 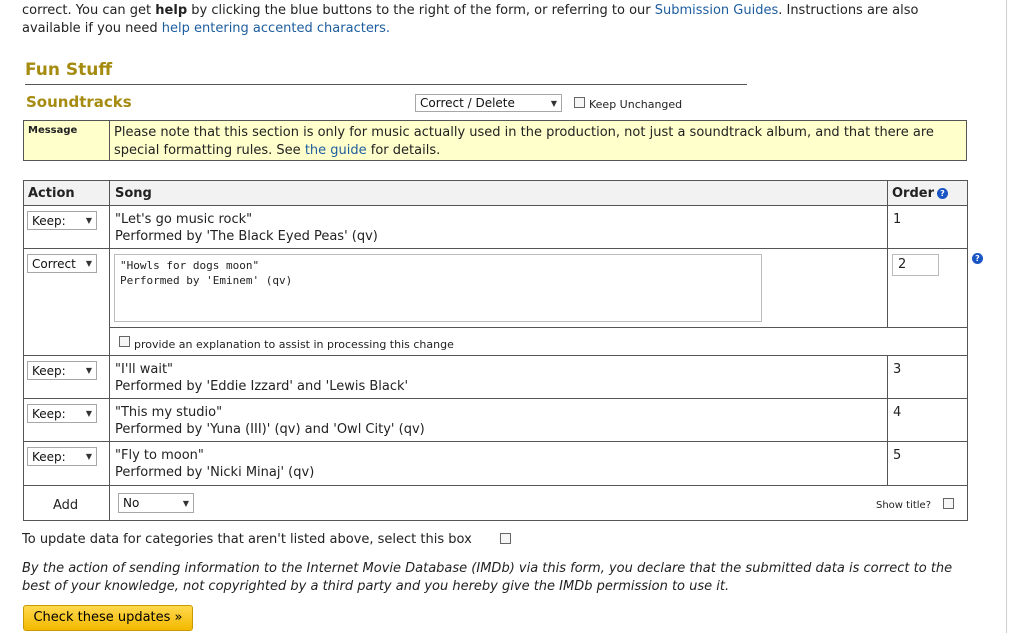 I want to click on submission-guides-link: Submission Guides, so click(x=716, y=10).